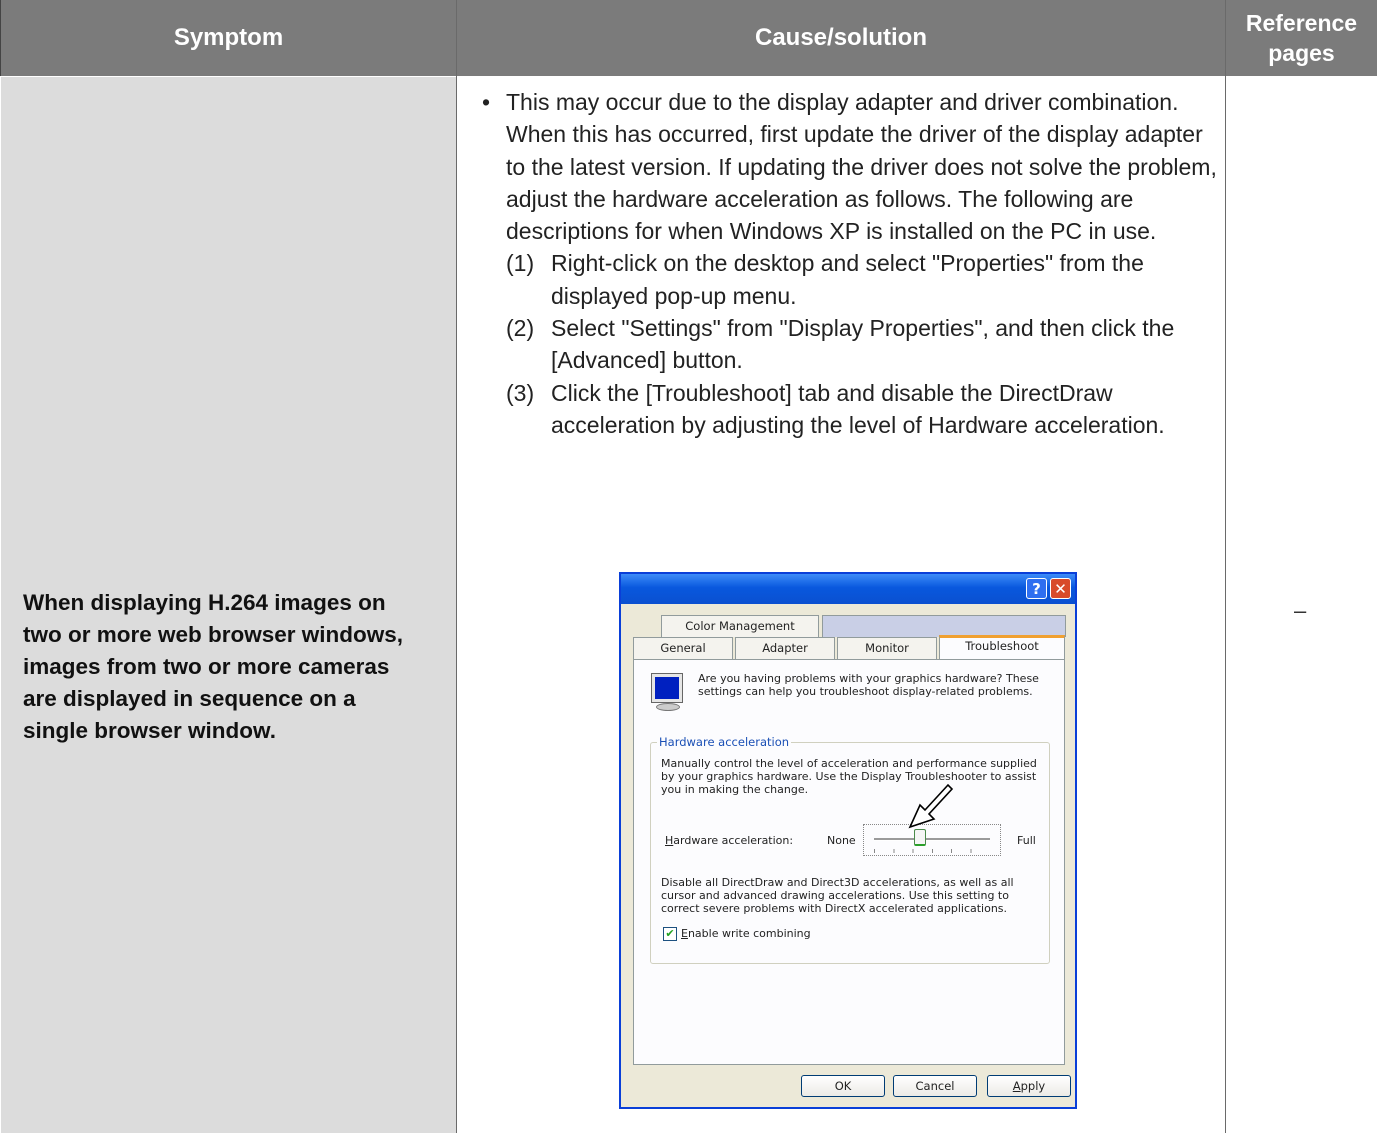  Describe the element at coordinates (841, 840) in the screenshot. I see `slider-min-label: None` at that location.